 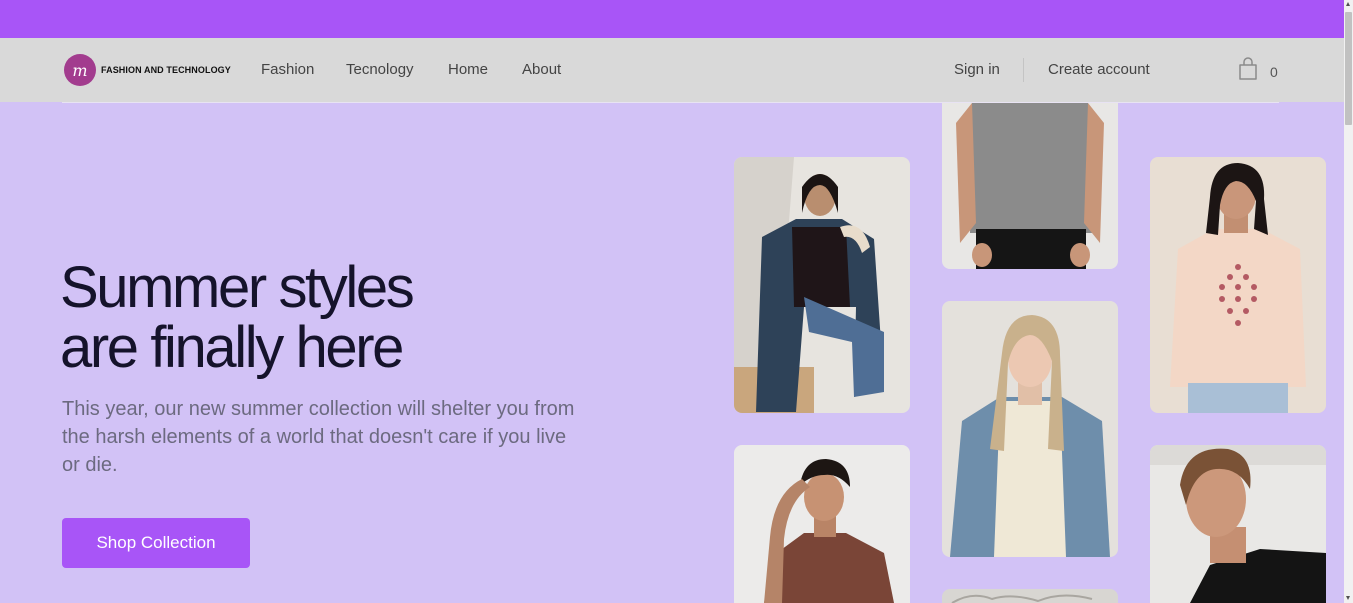 I want to click on shopping-bag-icon, so click(x=1248, y=71).